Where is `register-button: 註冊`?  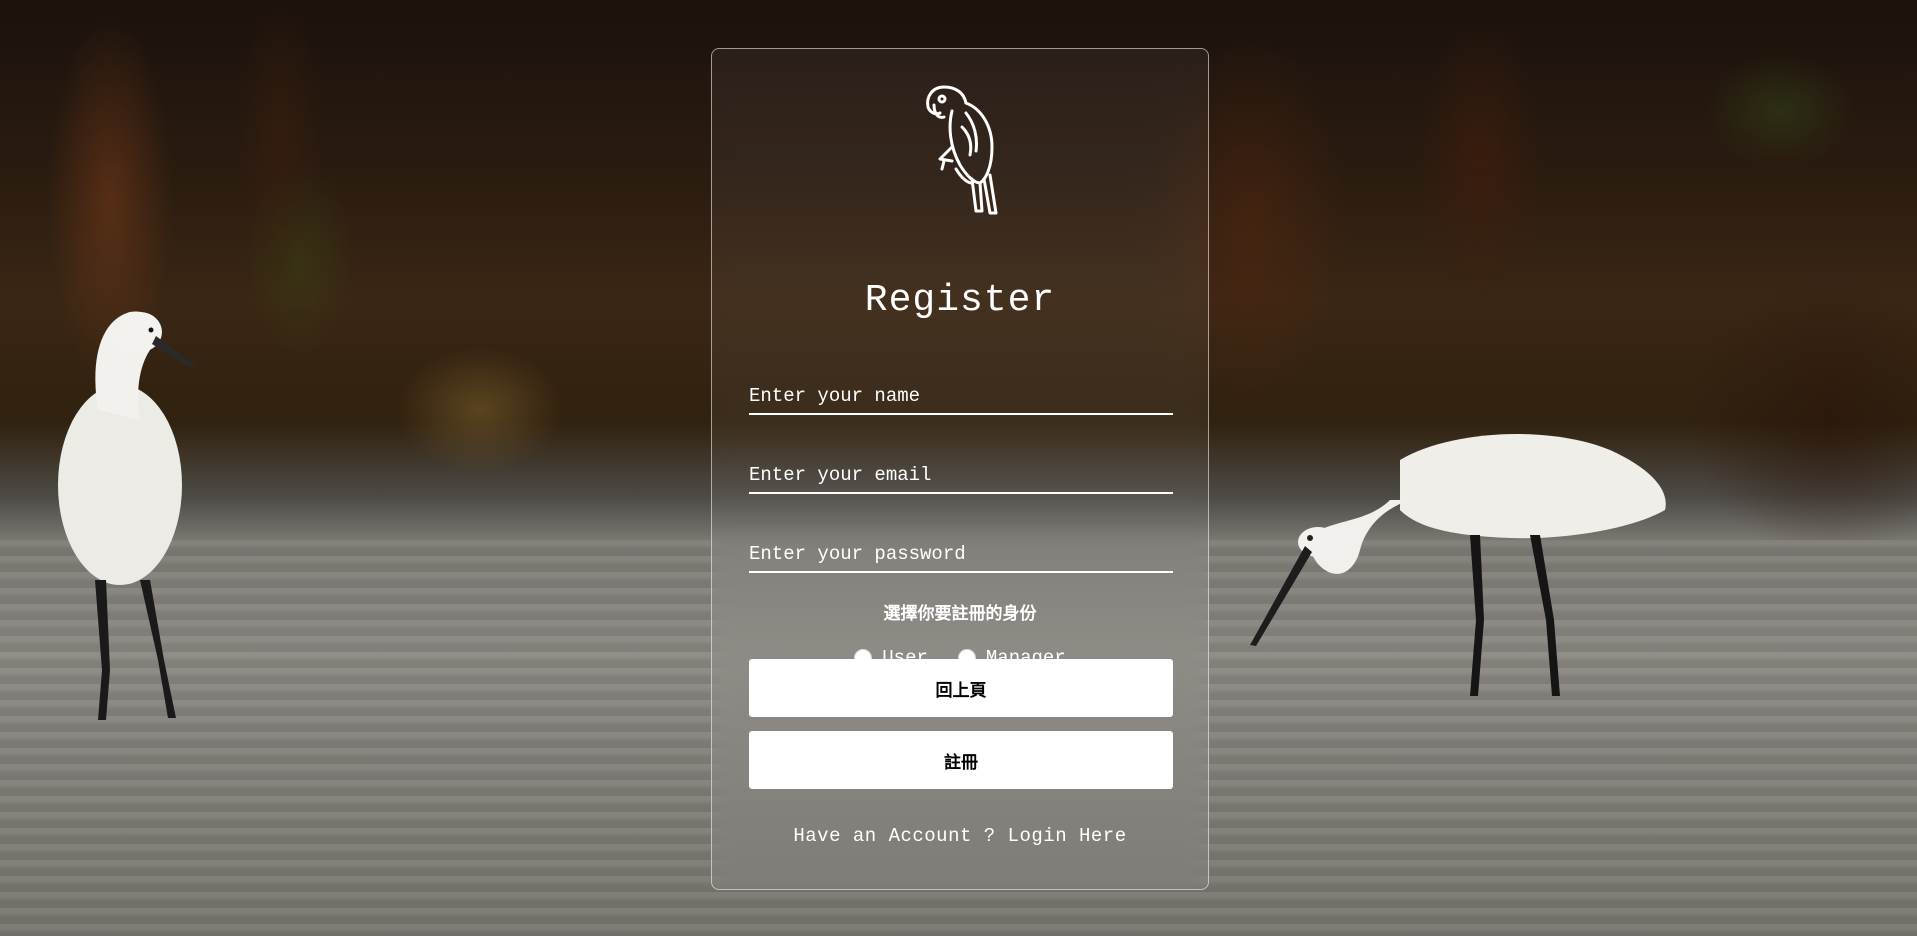 register-button: 註冊 is located at coordinates (961, 760).